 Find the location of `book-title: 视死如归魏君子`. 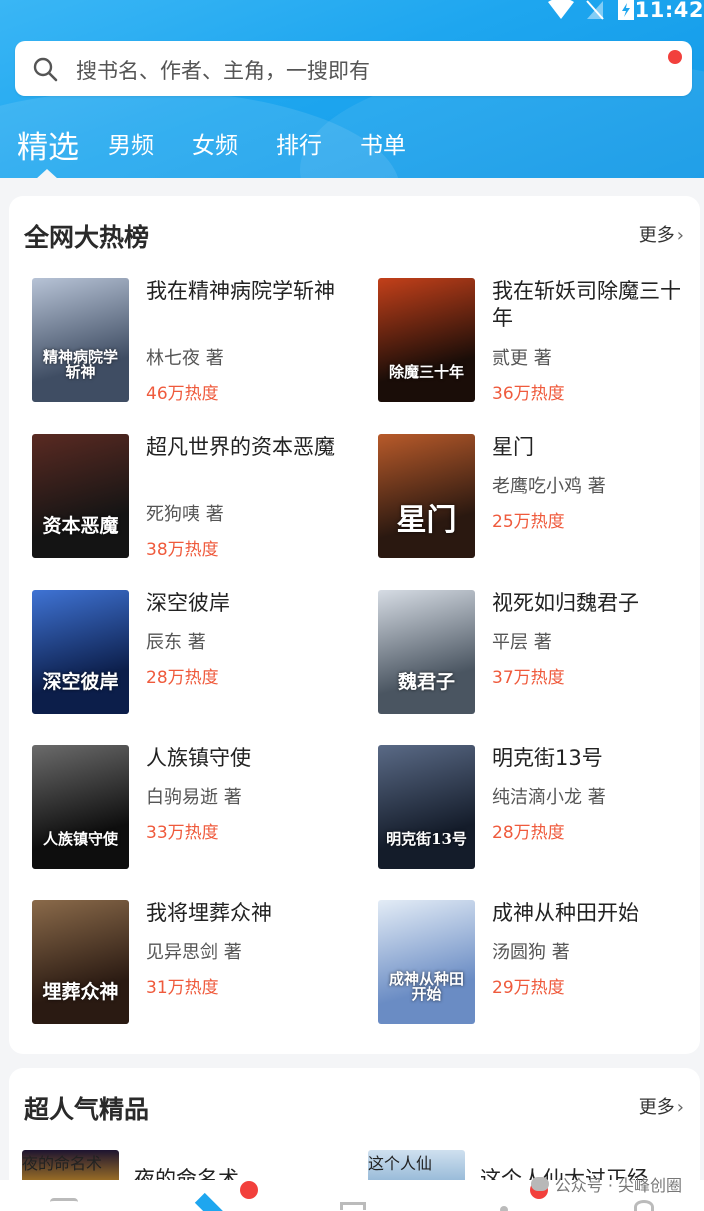

book-title: 视死如归魏君子 is located at coordinates (587, 603).